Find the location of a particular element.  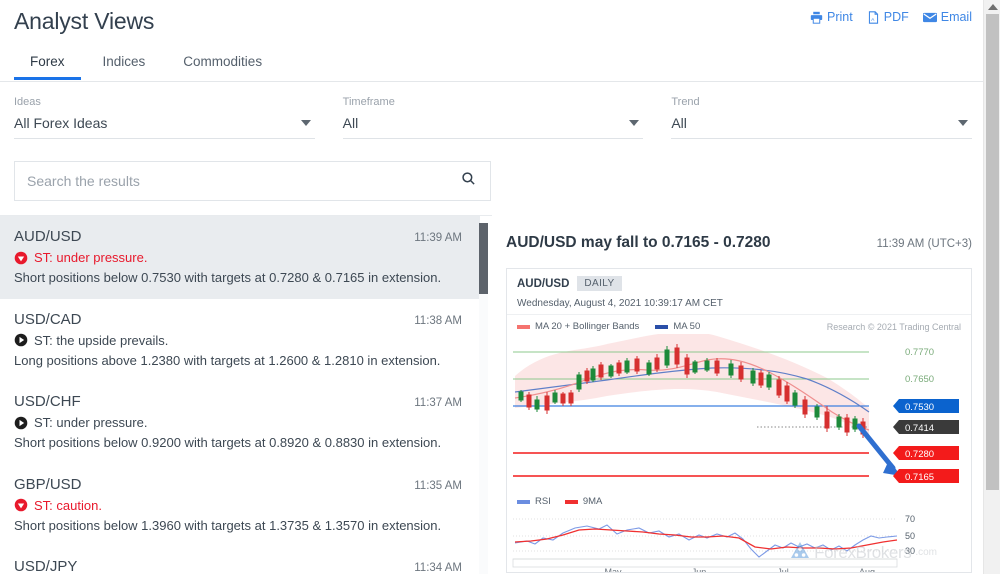

svg-text: 0.7770 is located at coordinates (919, 352).